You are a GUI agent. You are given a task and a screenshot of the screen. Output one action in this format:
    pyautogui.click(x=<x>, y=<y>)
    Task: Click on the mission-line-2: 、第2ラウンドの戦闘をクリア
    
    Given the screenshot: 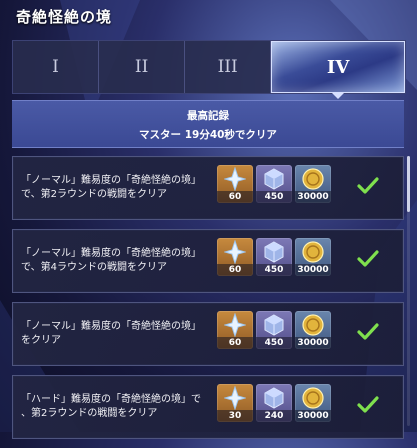 What is the action you would take?
    pyautogui.click(x=89, y=413)
    